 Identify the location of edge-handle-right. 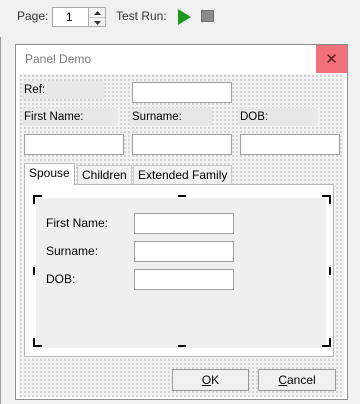
(330, 271).